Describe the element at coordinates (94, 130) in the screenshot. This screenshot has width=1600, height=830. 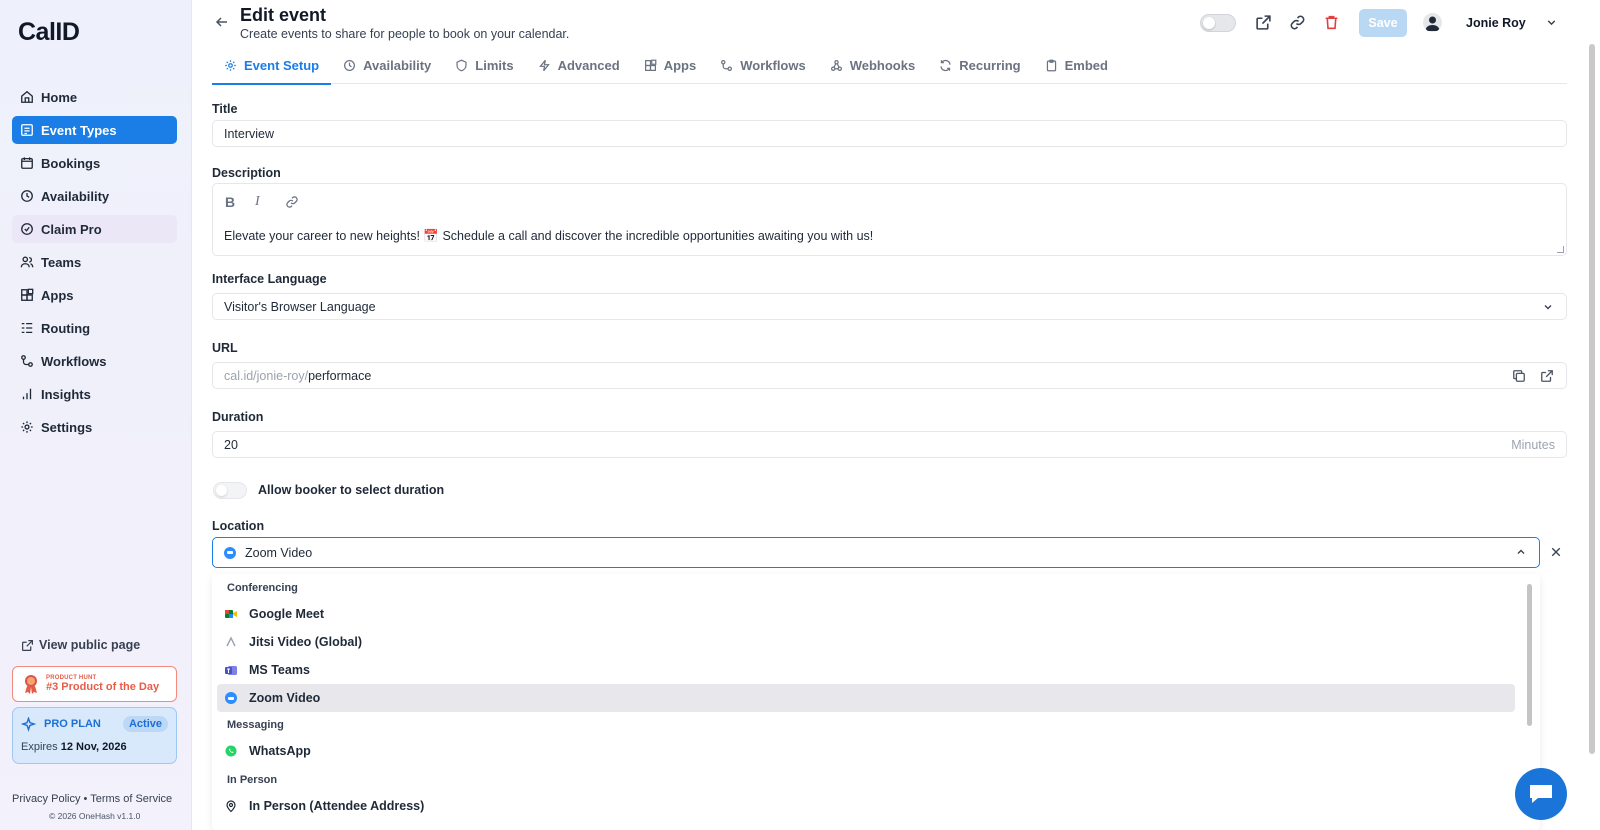
I see `sidebar-item-event-types: Event Types` at that location.